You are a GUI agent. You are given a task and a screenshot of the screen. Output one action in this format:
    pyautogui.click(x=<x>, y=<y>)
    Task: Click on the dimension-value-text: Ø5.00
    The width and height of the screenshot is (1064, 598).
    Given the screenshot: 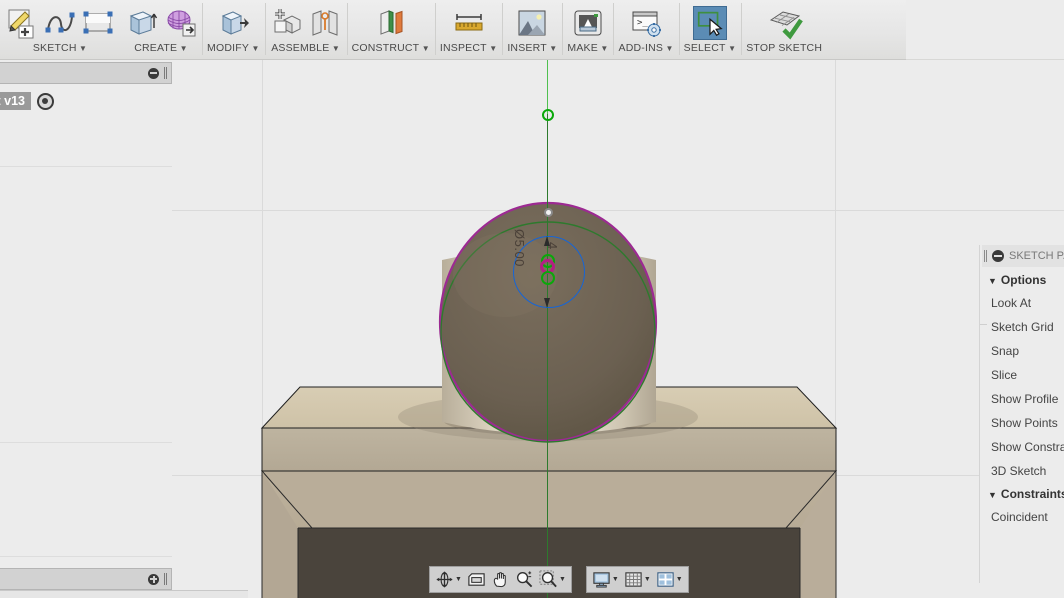 What is the action you would take?
    pyautogui.click(x=519, y=248)
    